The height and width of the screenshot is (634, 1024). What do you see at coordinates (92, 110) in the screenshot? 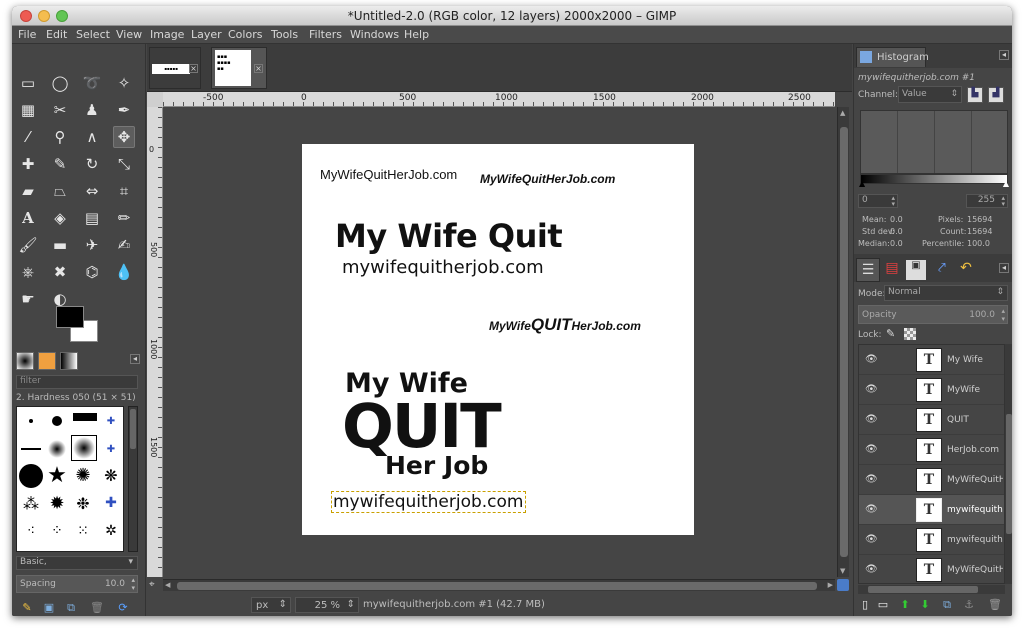
I see `foreground-select-icon: ♟` at bounding box center [92, 110].